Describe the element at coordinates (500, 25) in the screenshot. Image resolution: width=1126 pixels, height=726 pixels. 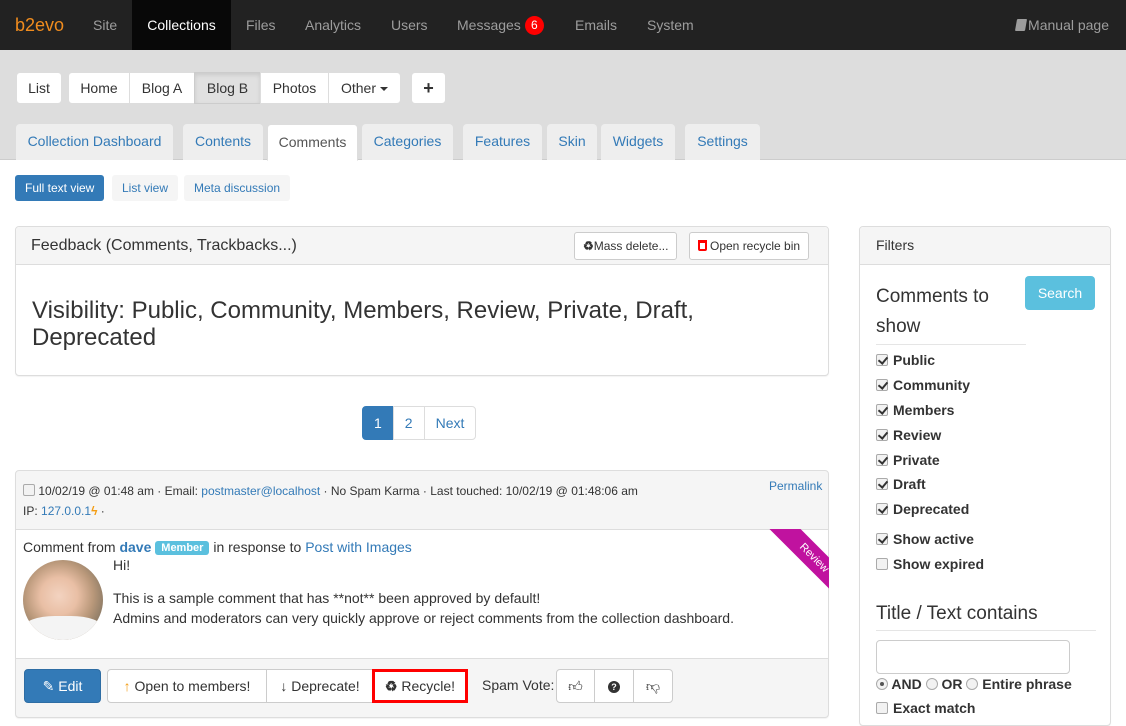
I see `nav-messages: Messages 6` at that location.